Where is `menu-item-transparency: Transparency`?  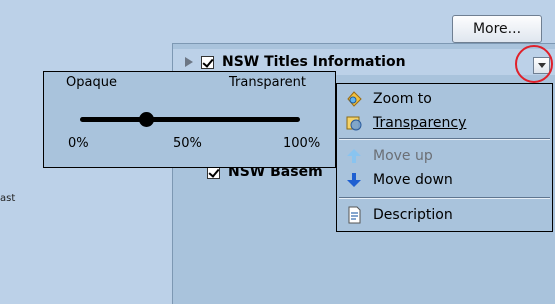 menu-item-transparency: Transparency is located at coordinates (444, 123).